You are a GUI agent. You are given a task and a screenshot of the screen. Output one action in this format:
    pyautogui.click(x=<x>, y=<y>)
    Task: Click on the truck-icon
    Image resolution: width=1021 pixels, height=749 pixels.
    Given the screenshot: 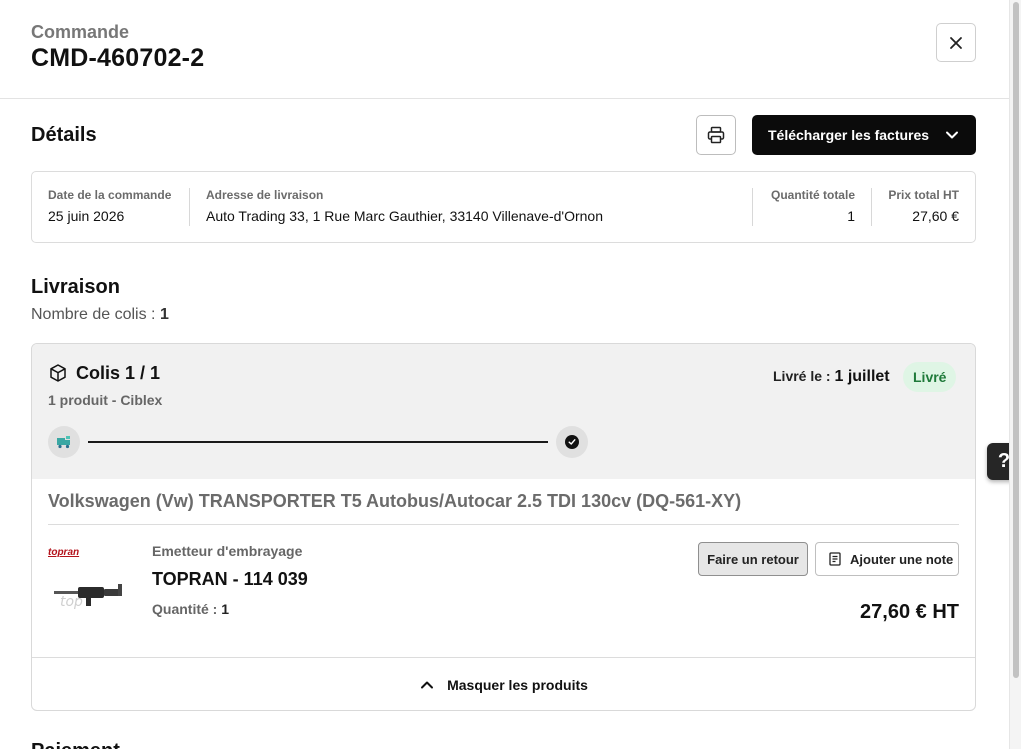 What is the action you would take?
    pyautogui.click(x=63, y=442)
    